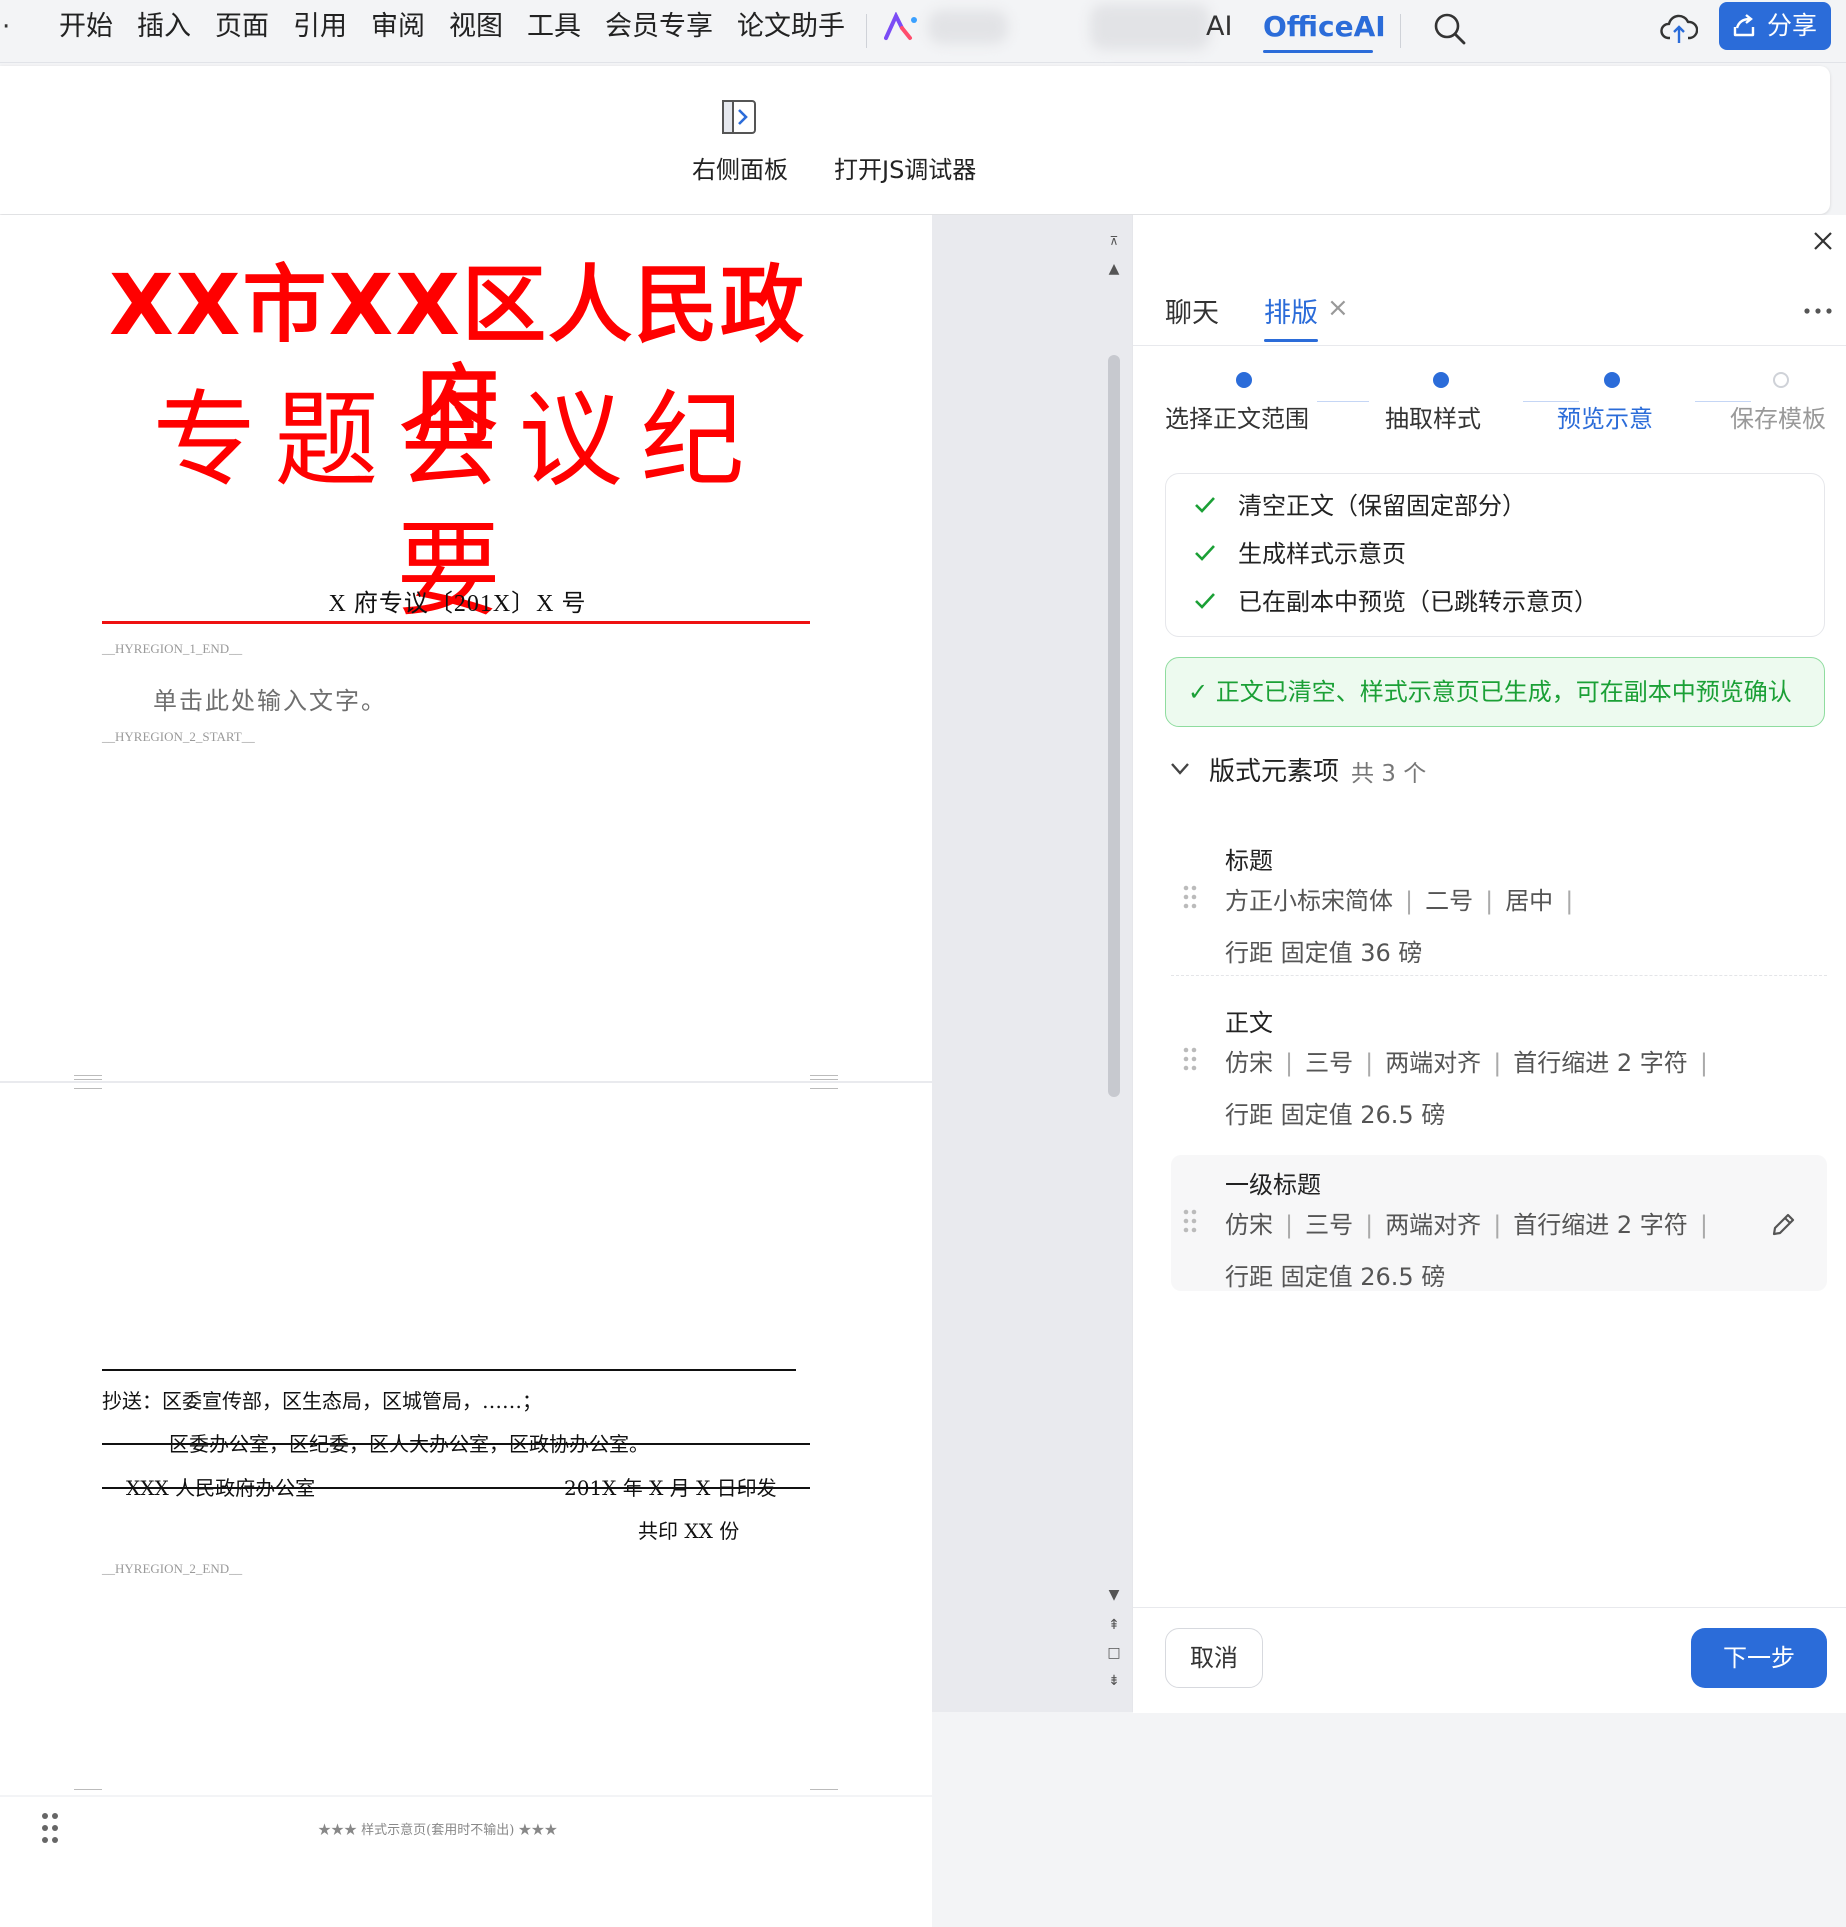 This screenshot has width=1846, height=1927. I want to click on cc-bottom-rule, so click(456, 1444).